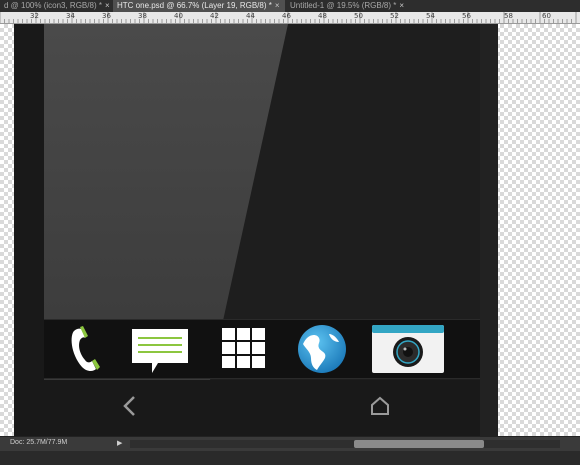 This screenshot has width=580, height=465. What do you see at coordinates (345, 444) in the screenshot?
I see `horizontal-scroll-track` at bounding box center [345, 444].